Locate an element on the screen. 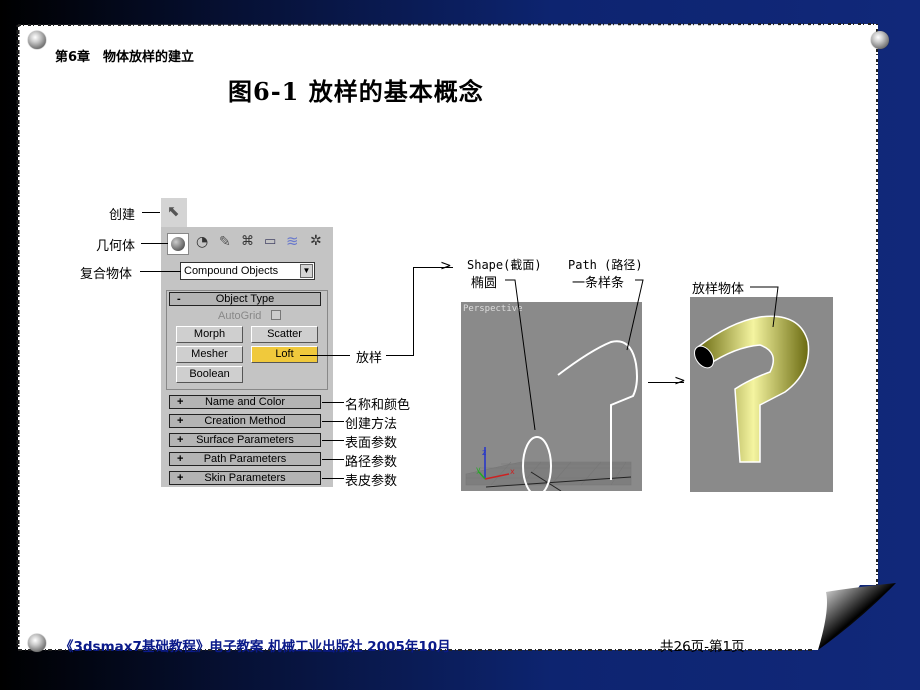  helpers-icon: ▭ is located at coordinates (270, 241).